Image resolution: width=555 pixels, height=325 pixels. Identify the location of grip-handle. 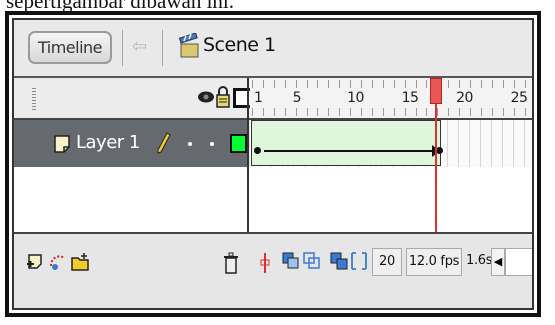
(34, 99).